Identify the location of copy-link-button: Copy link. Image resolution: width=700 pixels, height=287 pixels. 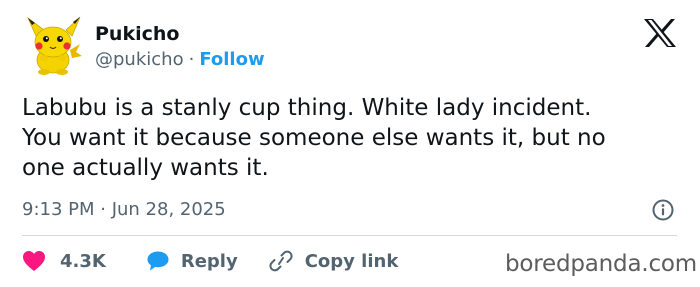
(333, 261).